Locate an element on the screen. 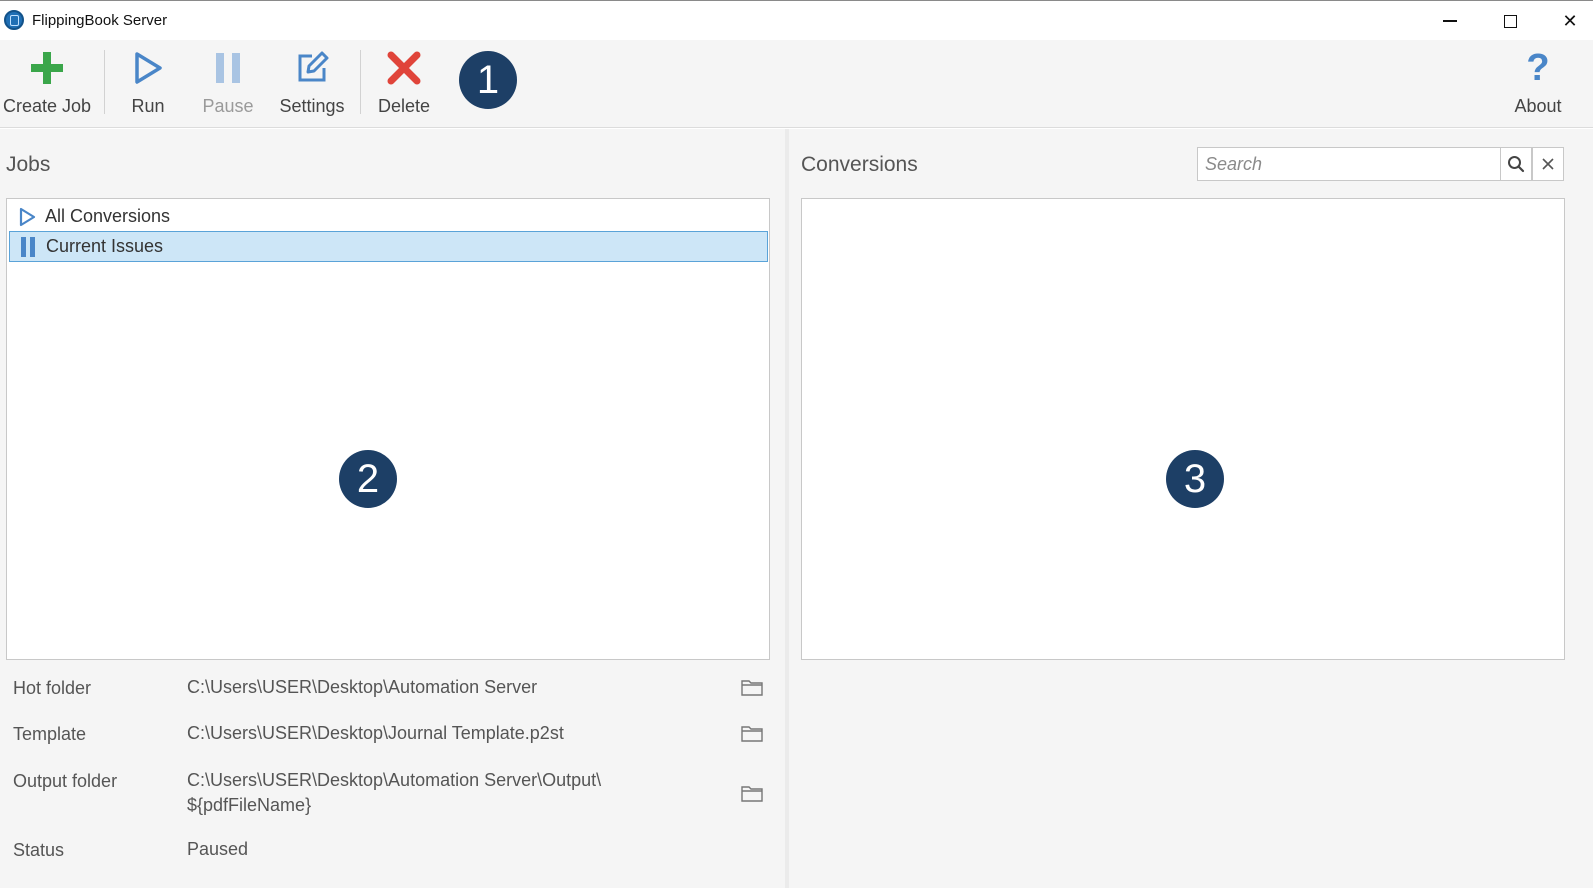 The width and height of the screenshot is (1593, 888). search-input is located at coordinates (1349, 164).